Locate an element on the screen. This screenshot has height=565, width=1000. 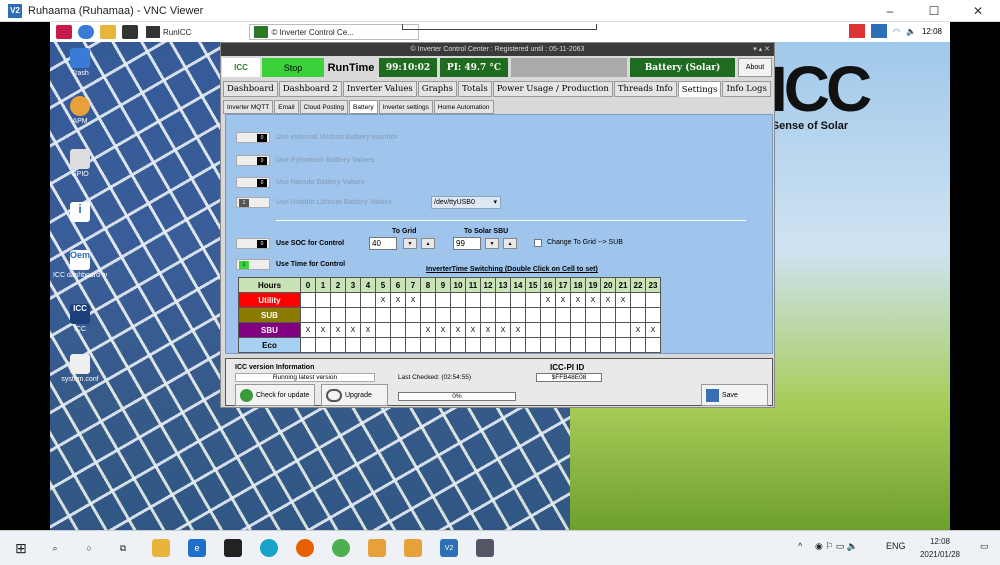
to-grid-input: 40 is located at coordinates (383, 243).